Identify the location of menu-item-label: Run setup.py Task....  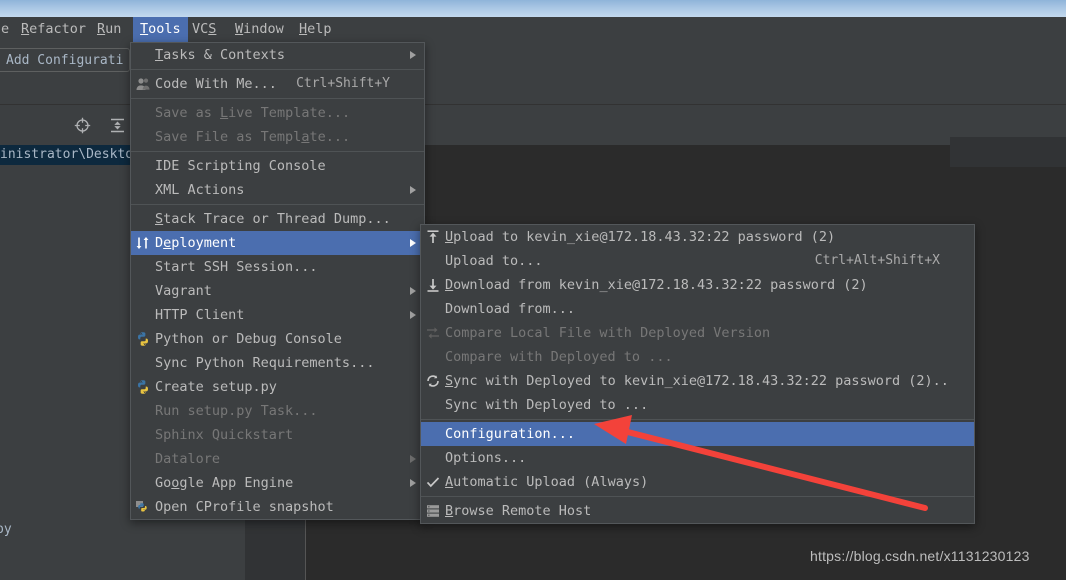
(236, 411).